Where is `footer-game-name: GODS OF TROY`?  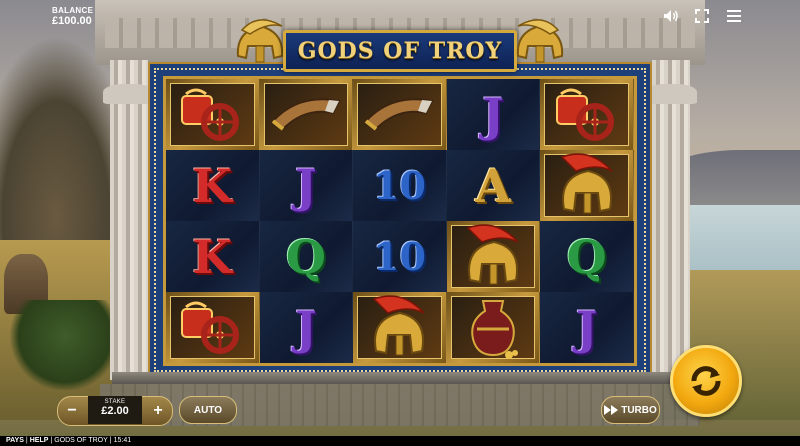
footer-game-name: GODS OF TROY is located at coordinates (81, 440).